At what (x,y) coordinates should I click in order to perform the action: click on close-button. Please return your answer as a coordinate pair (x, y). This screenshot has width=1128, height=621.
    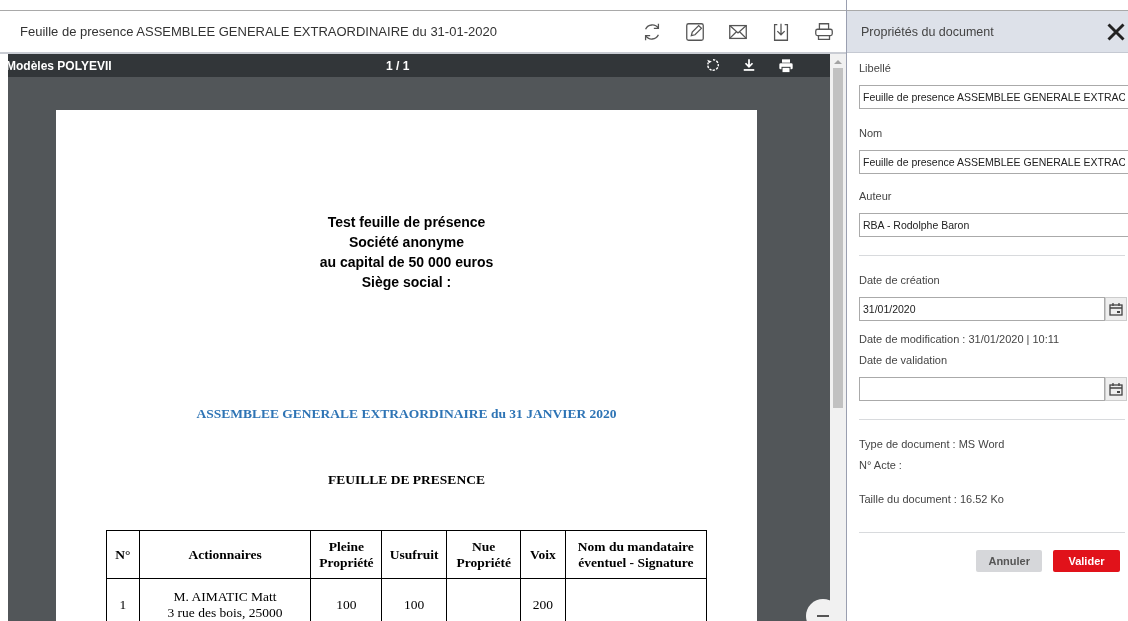
    Looking at the image, I should click on (1116, 31).